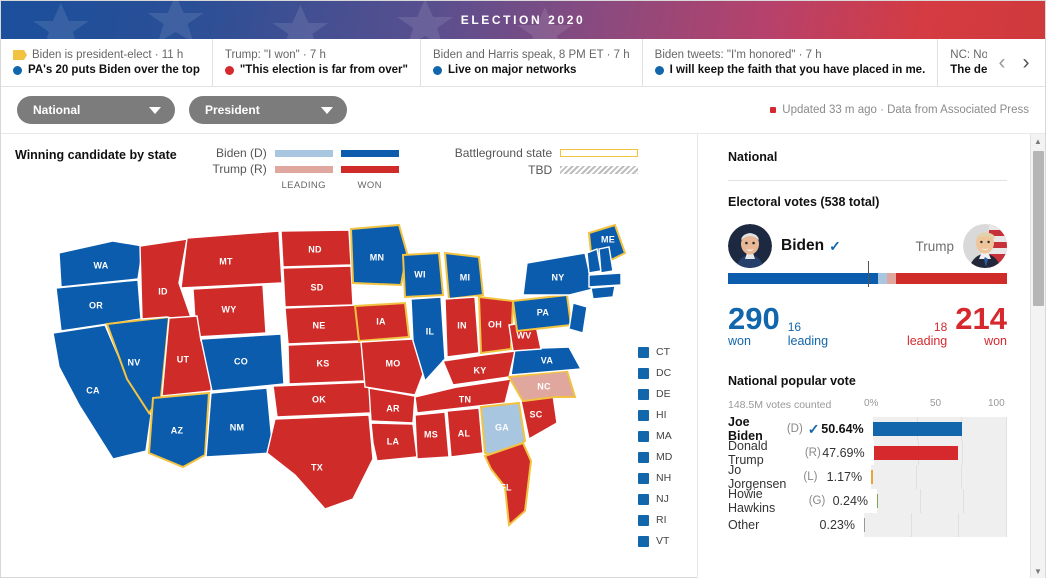  What do you see at coordinates (867, 501) in the screenshot?
I see `table-row: Howie Hawkins (G) 0.24%` at bounding box center [867, 501].